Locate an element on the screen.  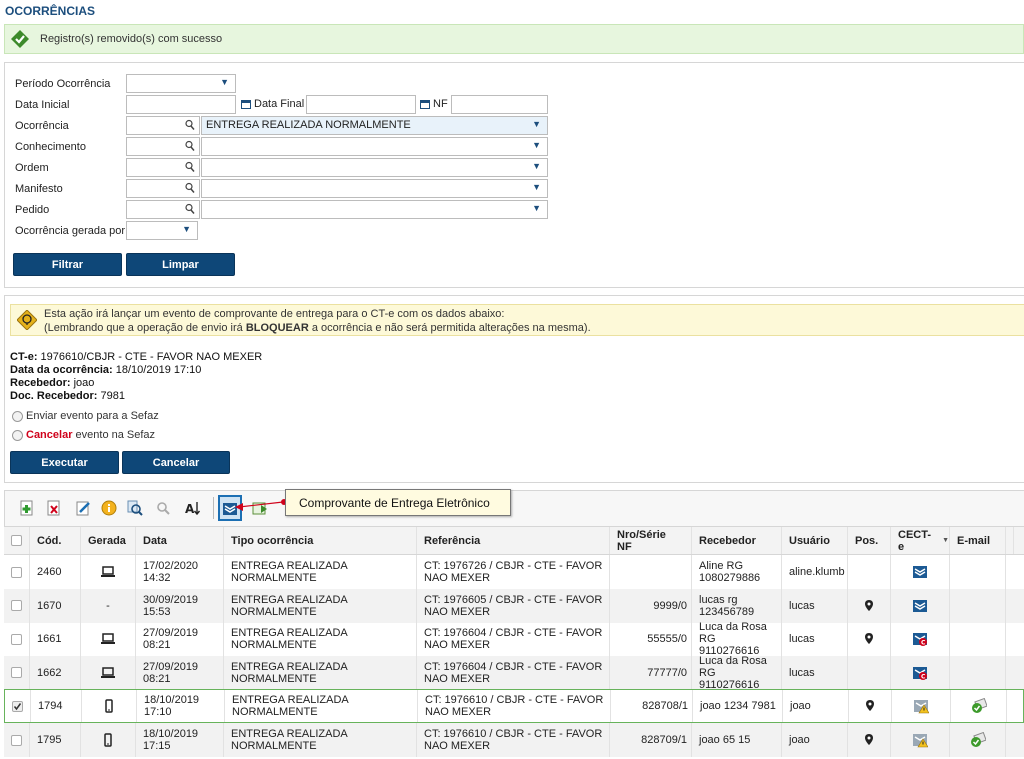
delete-icon is located at coordinates (54, 508).